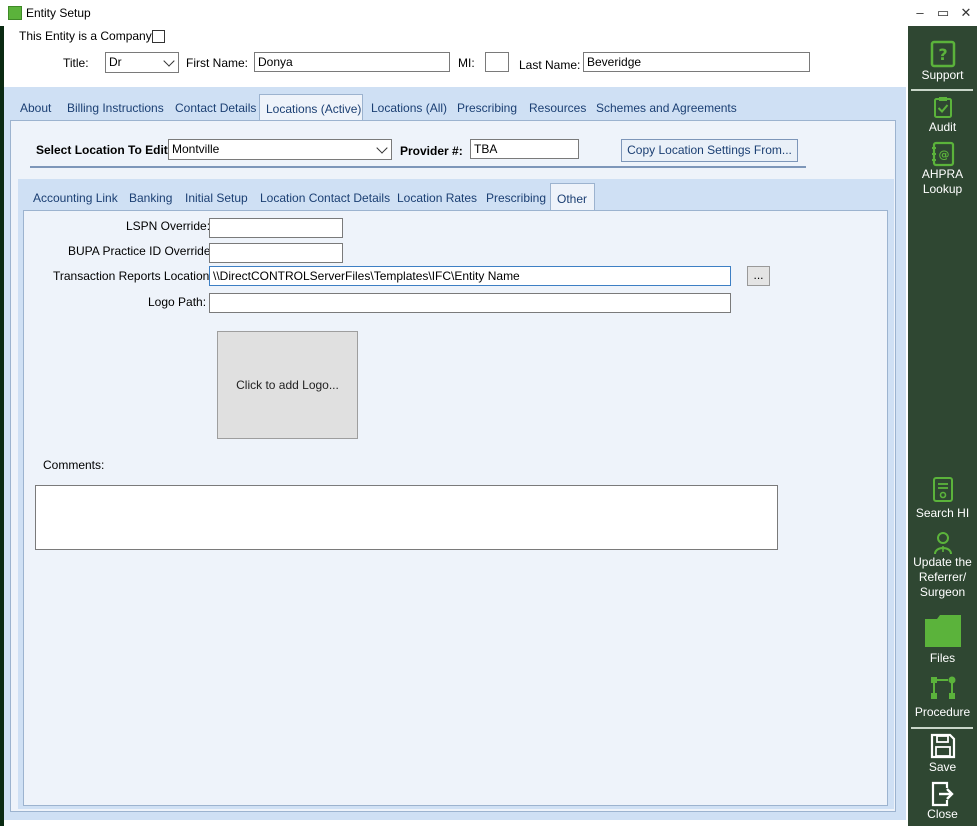  What do you see at coordinates (217, 63) in the screenshot?
I see `first-name-label: First Name:` at bounding box center [217, 63].